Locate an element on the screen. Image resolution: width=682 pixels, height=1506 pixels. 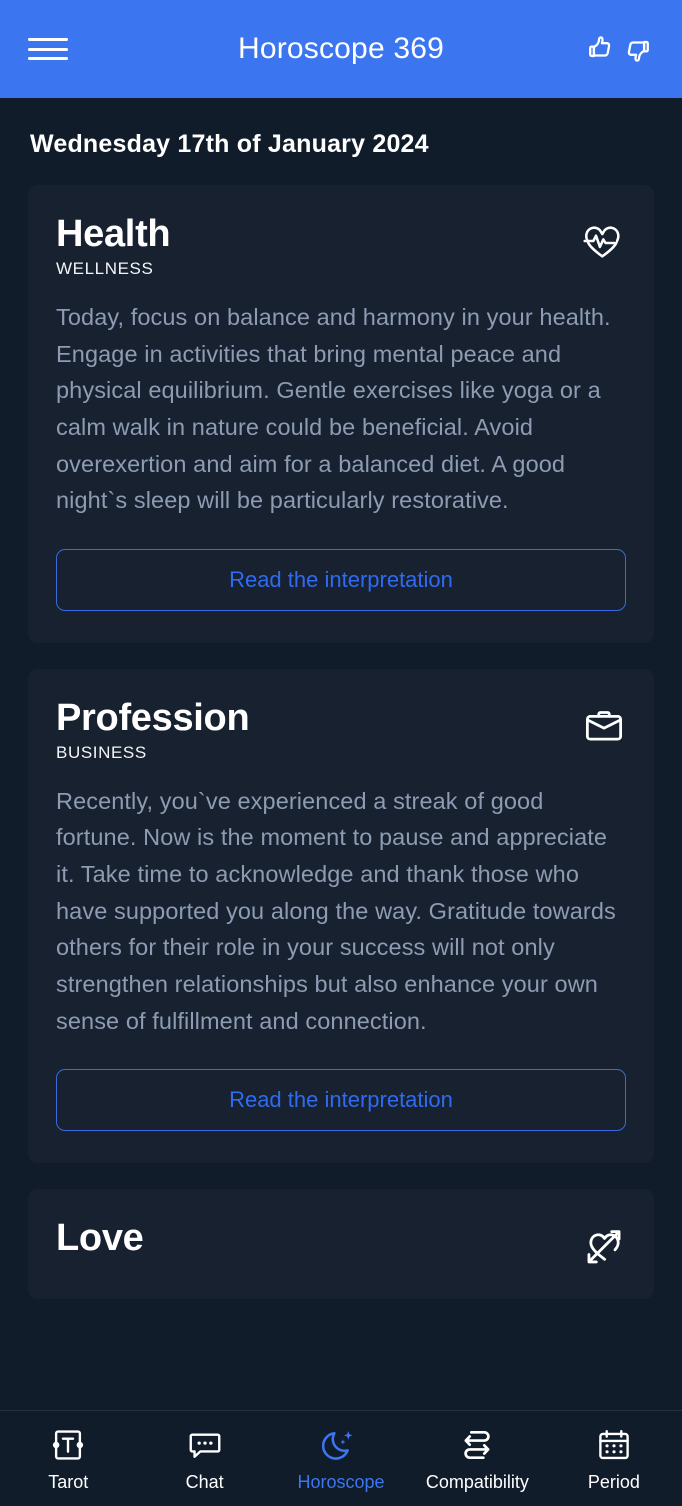
nav-item-chat: Chat is located at coordinates (204, 1458).